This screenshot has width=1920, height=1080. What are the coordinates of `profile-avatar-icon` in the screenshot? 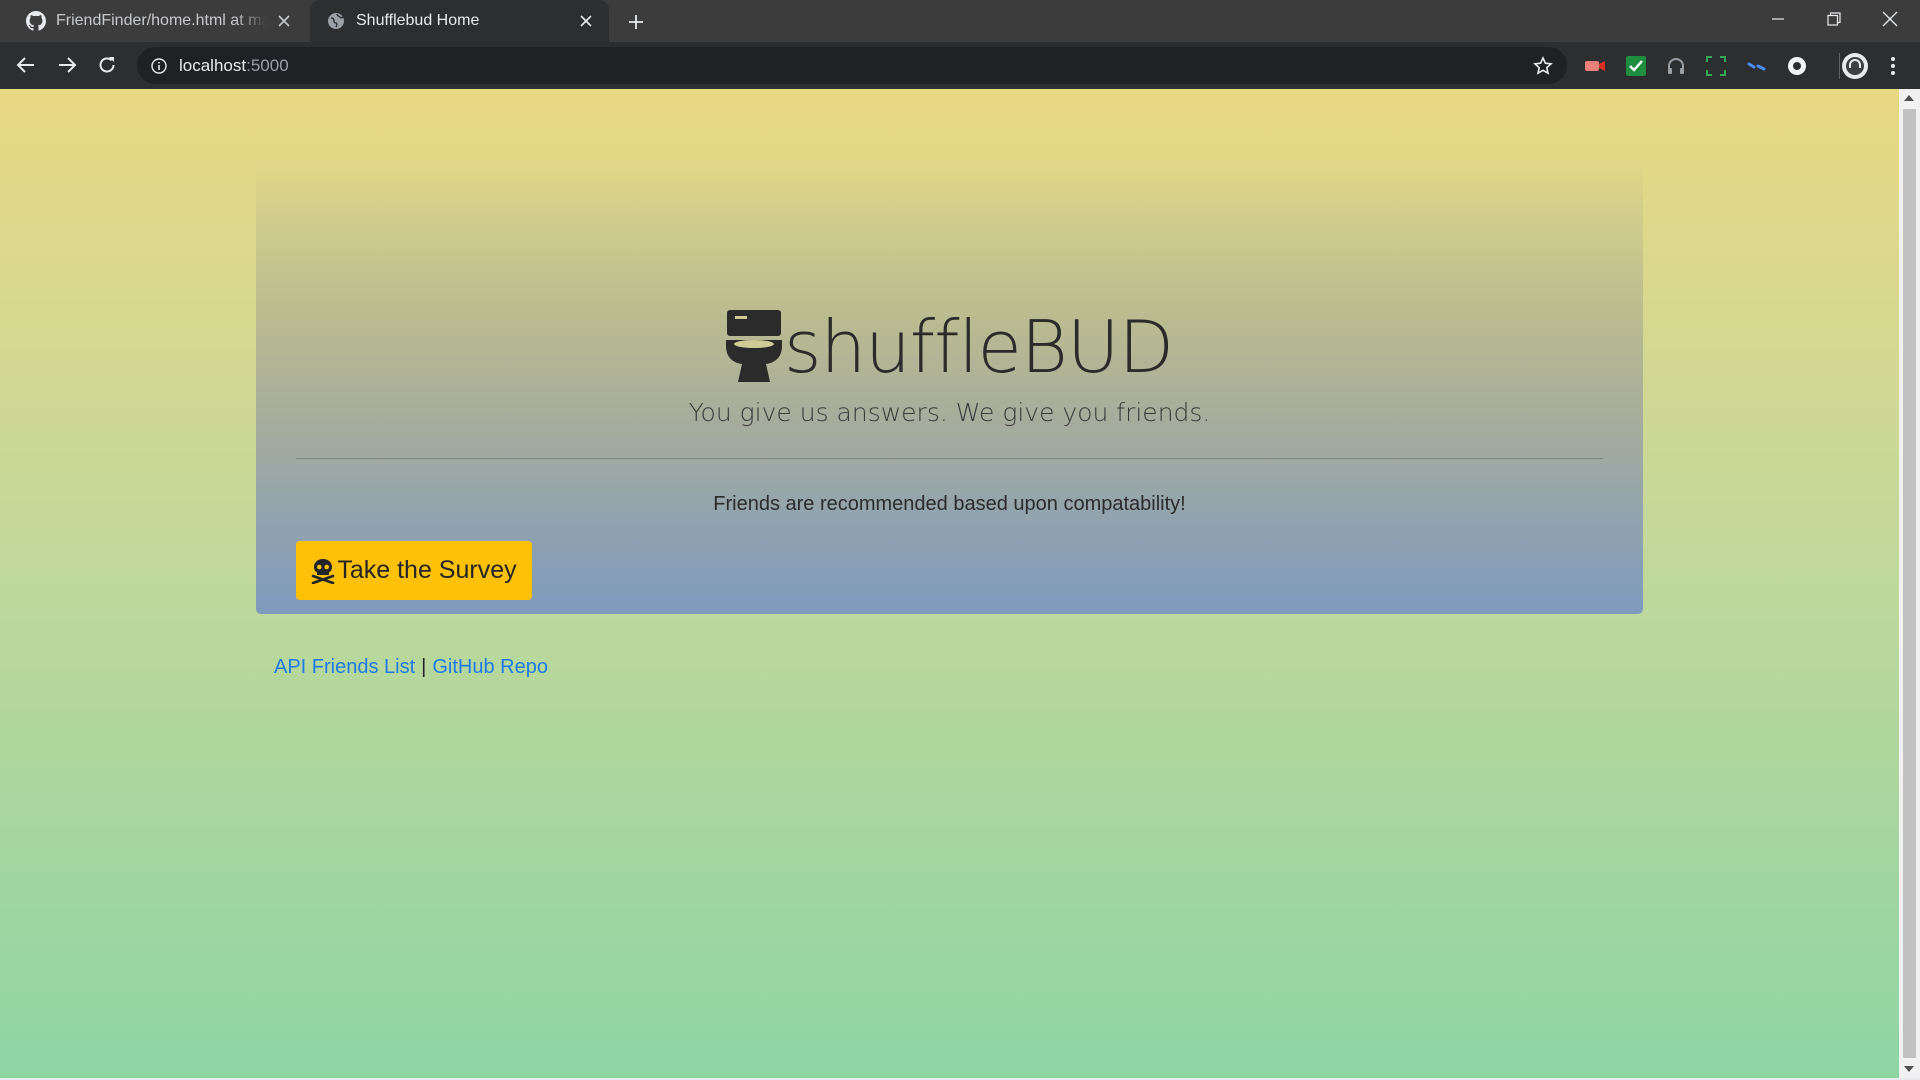 It's located at (1855, 66).